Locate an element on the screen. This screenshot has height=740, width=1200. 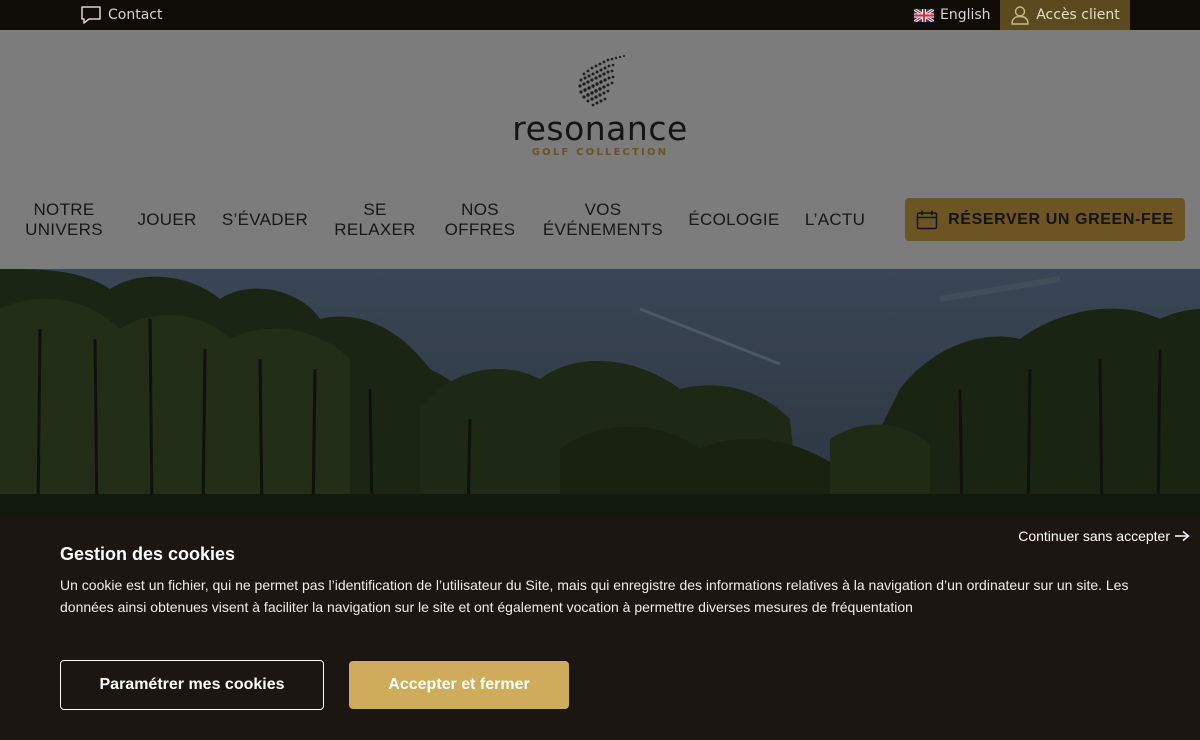
cookie-settings-button: Paramétrer mes cookies is located at coordinates (192, 685).